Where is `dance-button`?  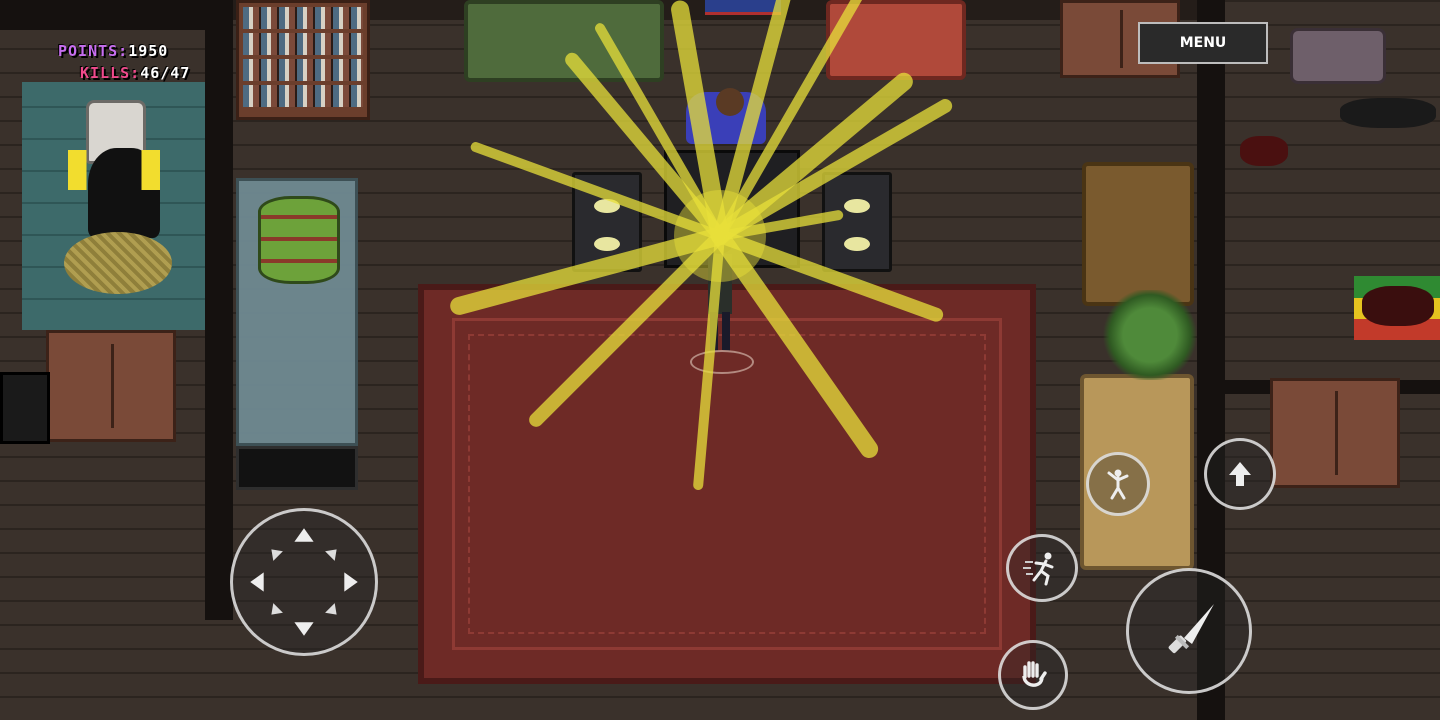 dance-button is located at coordinates (1118, 484).